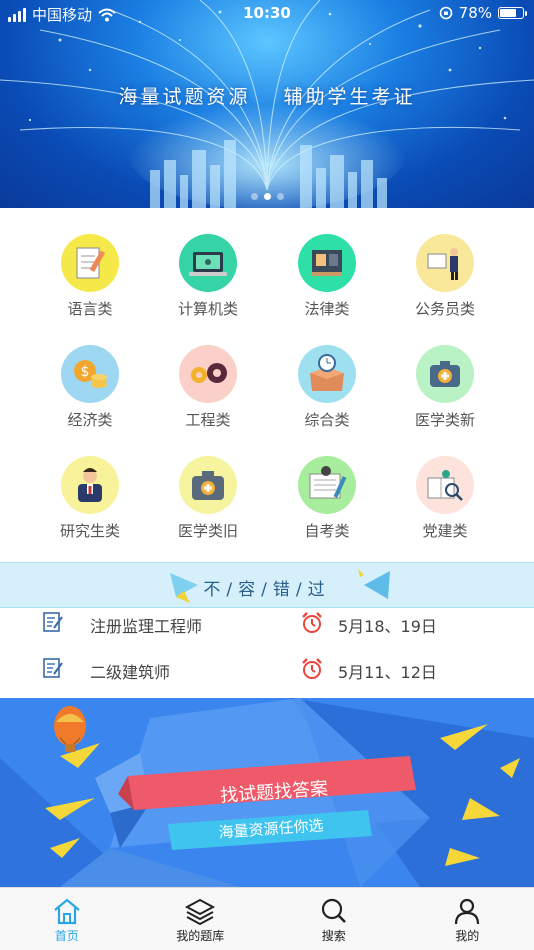  Describe the element at coordinates (475, 13) in the screenshot. I see `battery-percent: 78%` at that location.